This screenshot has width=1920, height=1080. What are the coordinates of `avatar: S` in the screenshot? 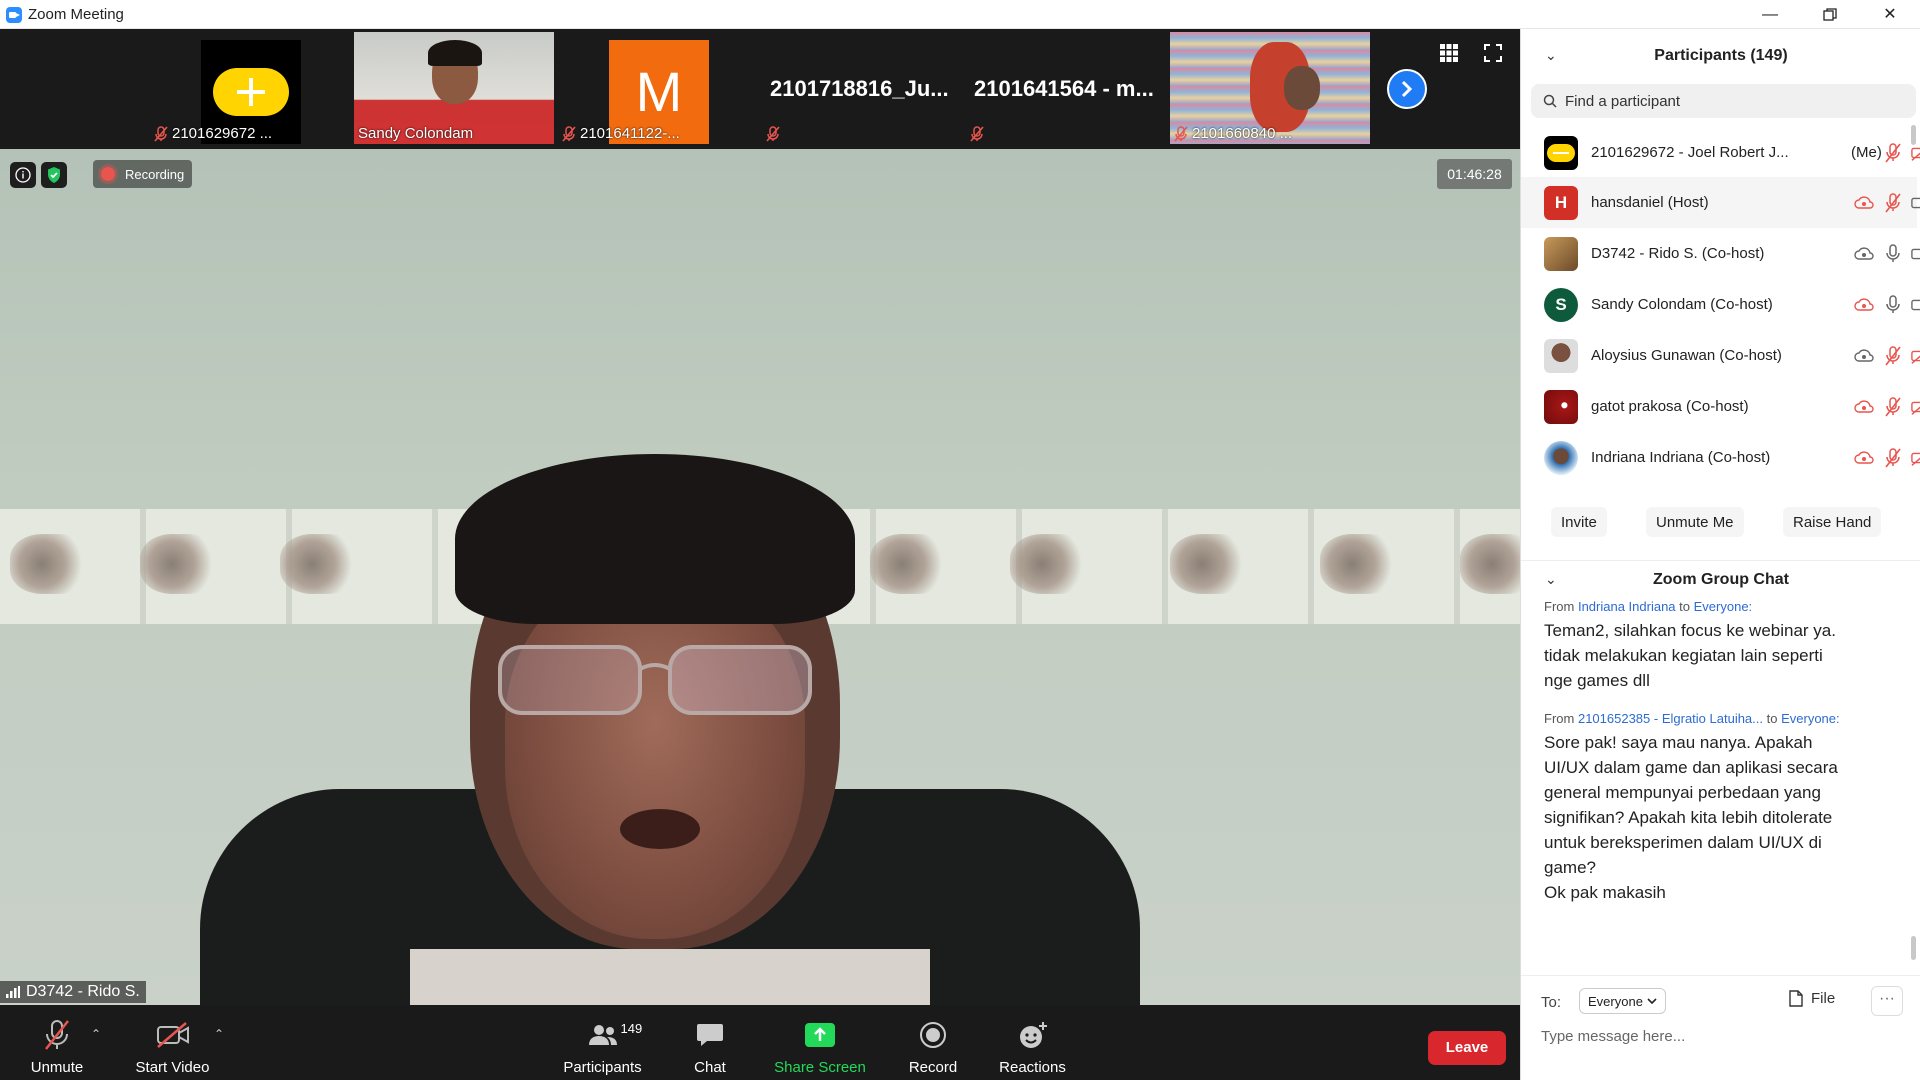 It's located at (1561, 304).